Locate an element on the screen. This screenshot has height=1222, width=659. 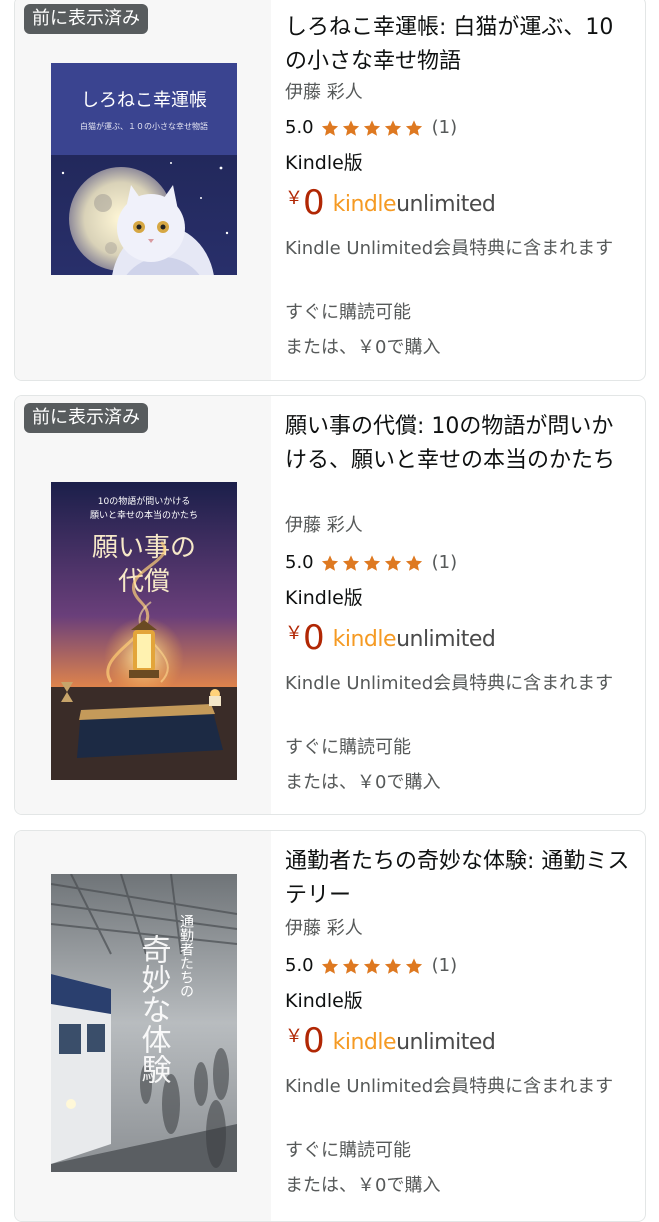
book-cover-image: 通勤者たちの 奇妙な体験 is located at coordinates (144, 1023).